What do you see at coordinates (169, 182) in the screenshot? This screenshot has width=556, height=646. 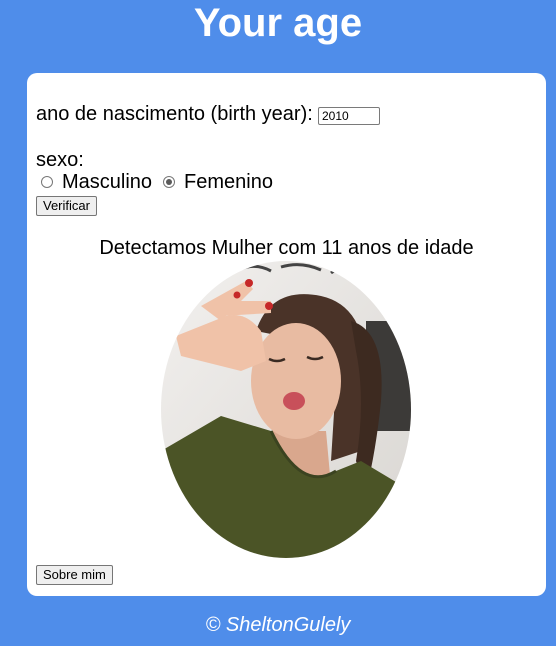 I see `radio-femenino` at bounding box center [169, 182].